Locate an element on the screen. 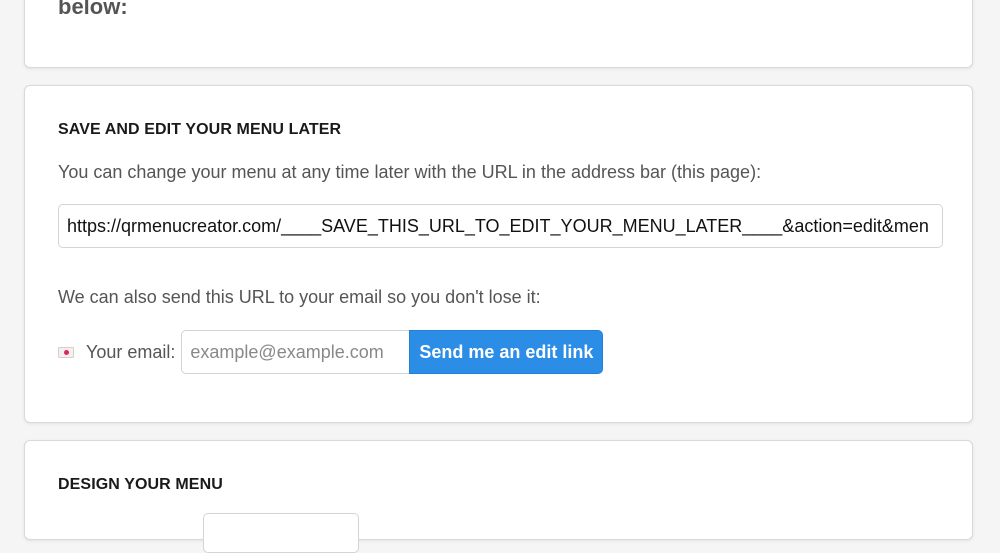  email-form: Your email: Send me an edit link is located at coordinates (331, 352).